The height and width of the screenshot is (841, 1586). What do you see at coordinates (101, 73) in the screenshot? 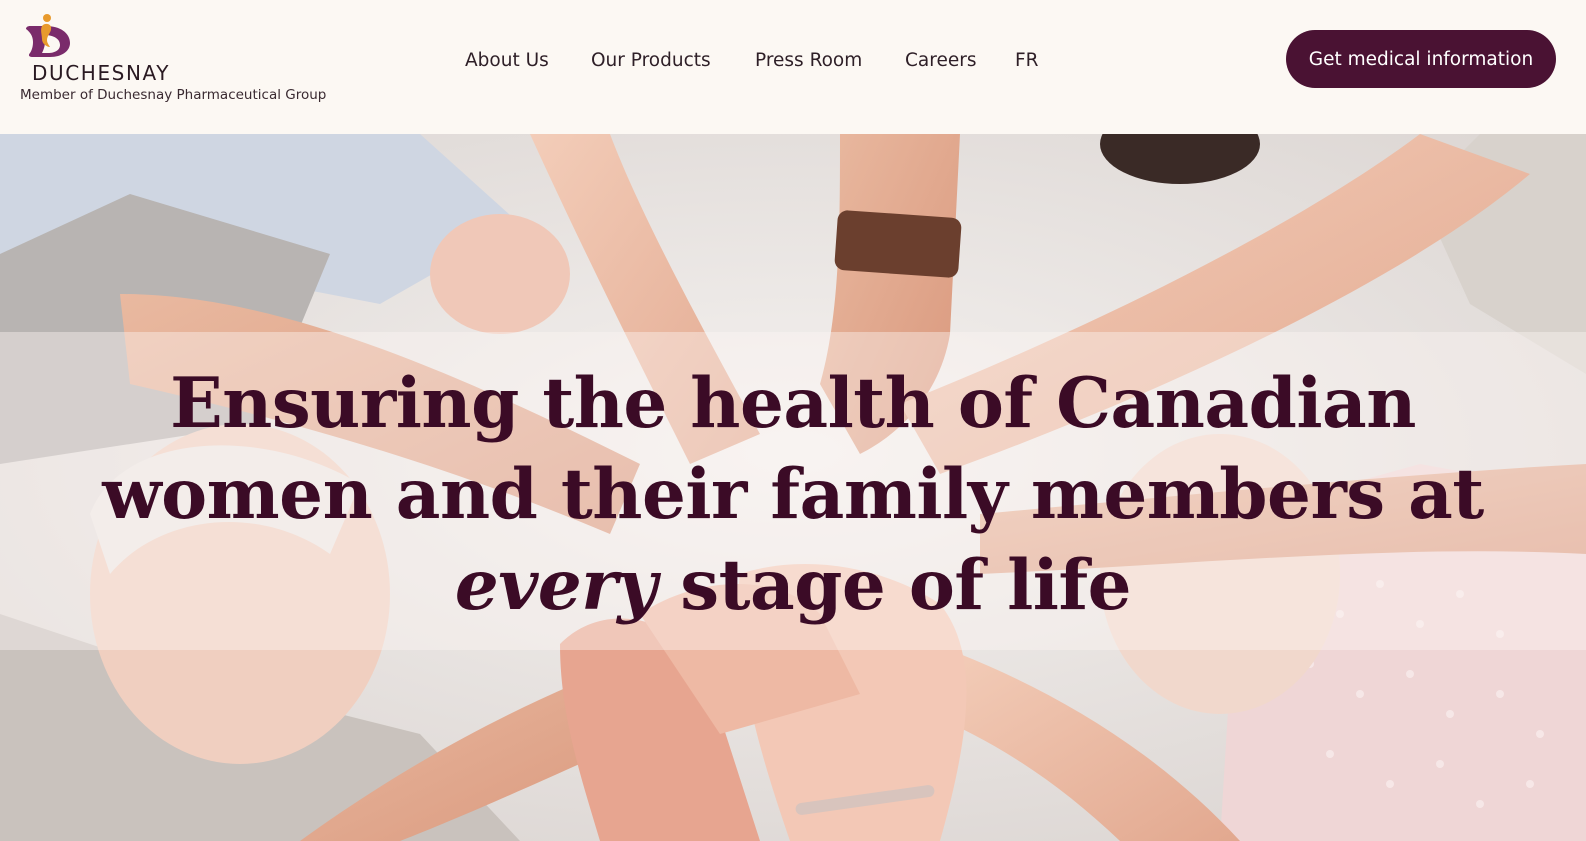
I see `brand-name: DUCHESNAY` at bounding box center [101, 73].